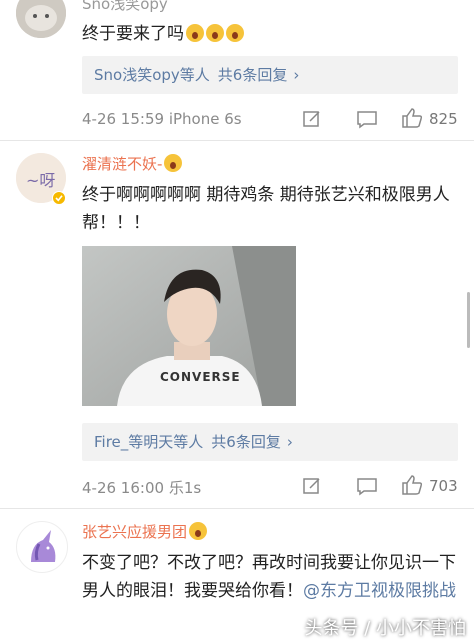  I want to click on unicorn-icon, so click(43, 546).